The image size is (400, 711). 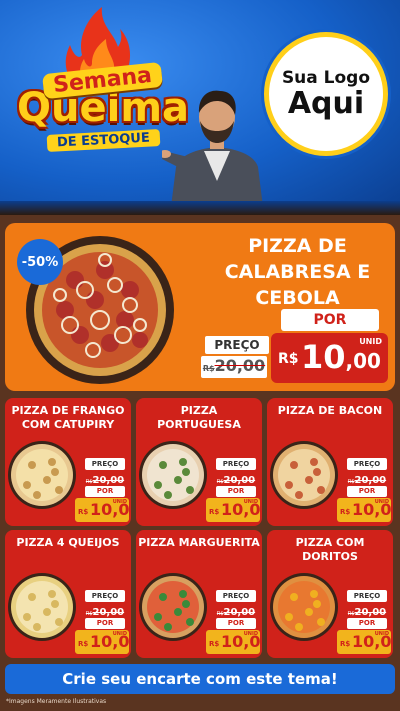 I want to click on product-name: PIZZA MARGUERITA, so click(x=199, y=542).